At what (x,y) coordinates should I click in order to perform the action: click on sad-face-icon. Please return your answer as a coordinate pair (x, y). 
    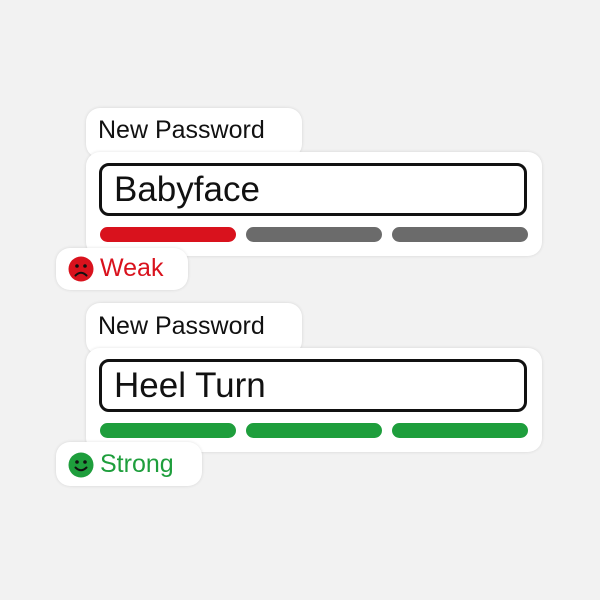
    Looking at the image, I should click on (81, 268).